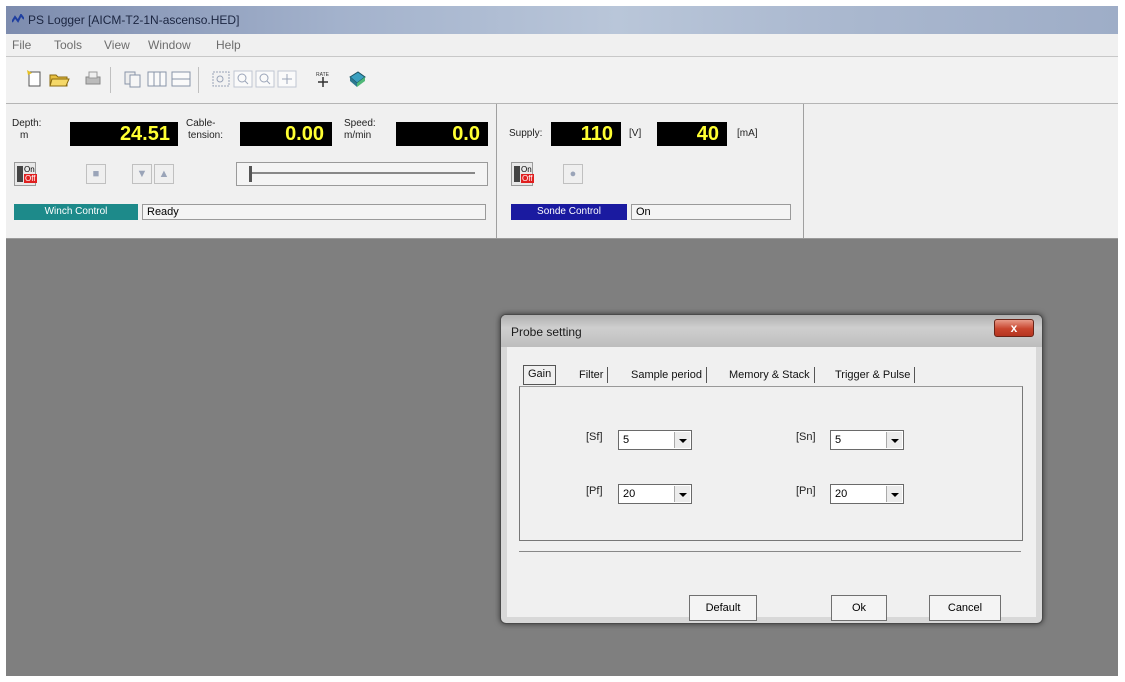 Image resolution: width=1125 pixels, height=682 pixels. What do you see at coordinates (965, 608) in the screenshot?
I see `cancel-button: Cancel` at bounding box center [965, 608].